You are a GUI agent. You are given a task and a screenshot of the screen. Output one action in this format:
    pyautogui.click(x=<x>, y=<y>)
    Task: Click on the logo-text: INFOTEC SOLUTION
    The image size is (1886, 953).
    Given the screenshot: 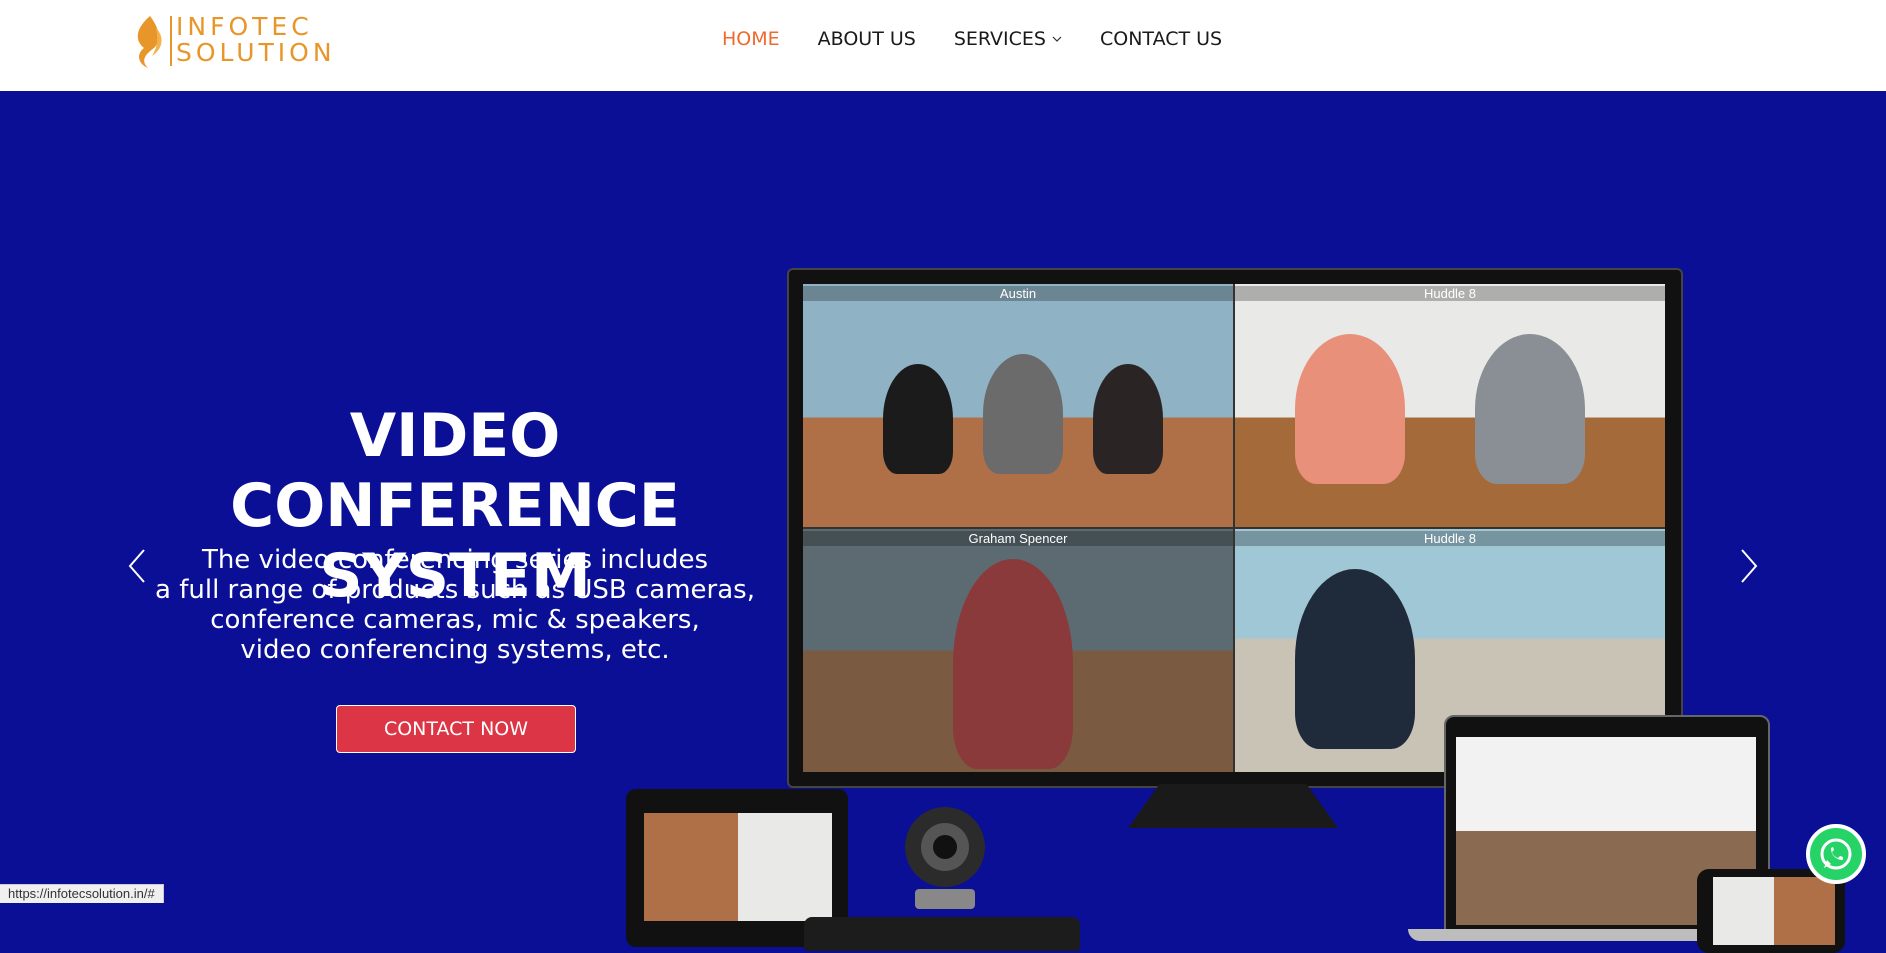 What is the action you would take?
    pyautogui.click(x=256, y=40)
    